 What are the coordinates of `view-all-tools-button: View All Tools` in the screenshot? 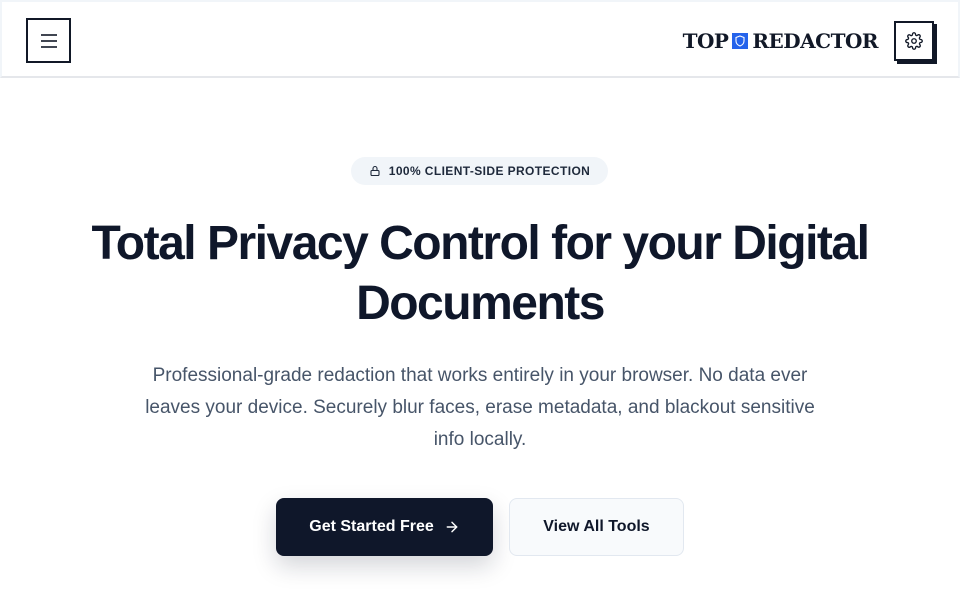 It's located at (596, 527).